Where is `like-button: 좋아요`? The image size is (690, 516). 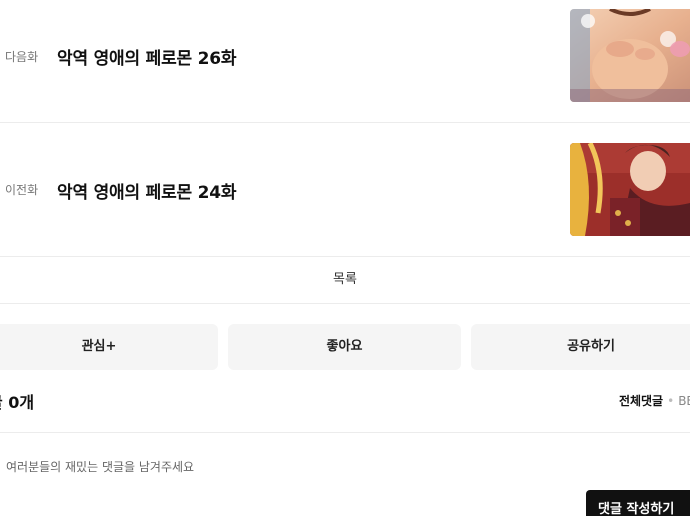 like-button: 좋아요 is located at coordinates (344, 347).